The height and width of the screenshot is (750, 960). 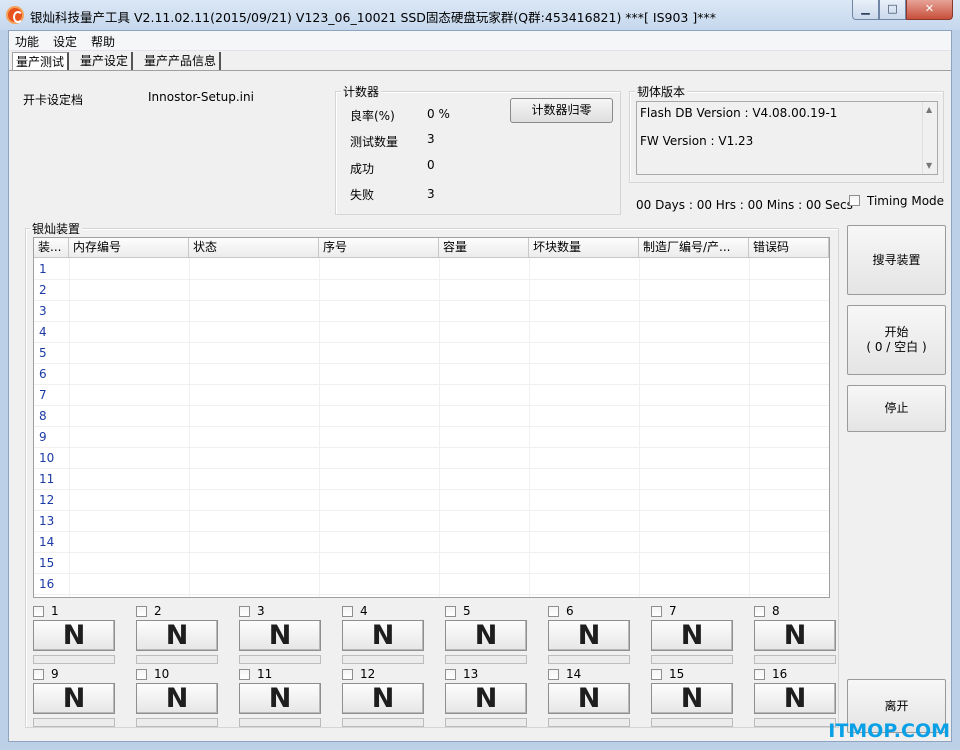 What do you see at coordinates (892, 10) in the screenshot?
I see `maximize-button: □` at bounding box center [892, 10].